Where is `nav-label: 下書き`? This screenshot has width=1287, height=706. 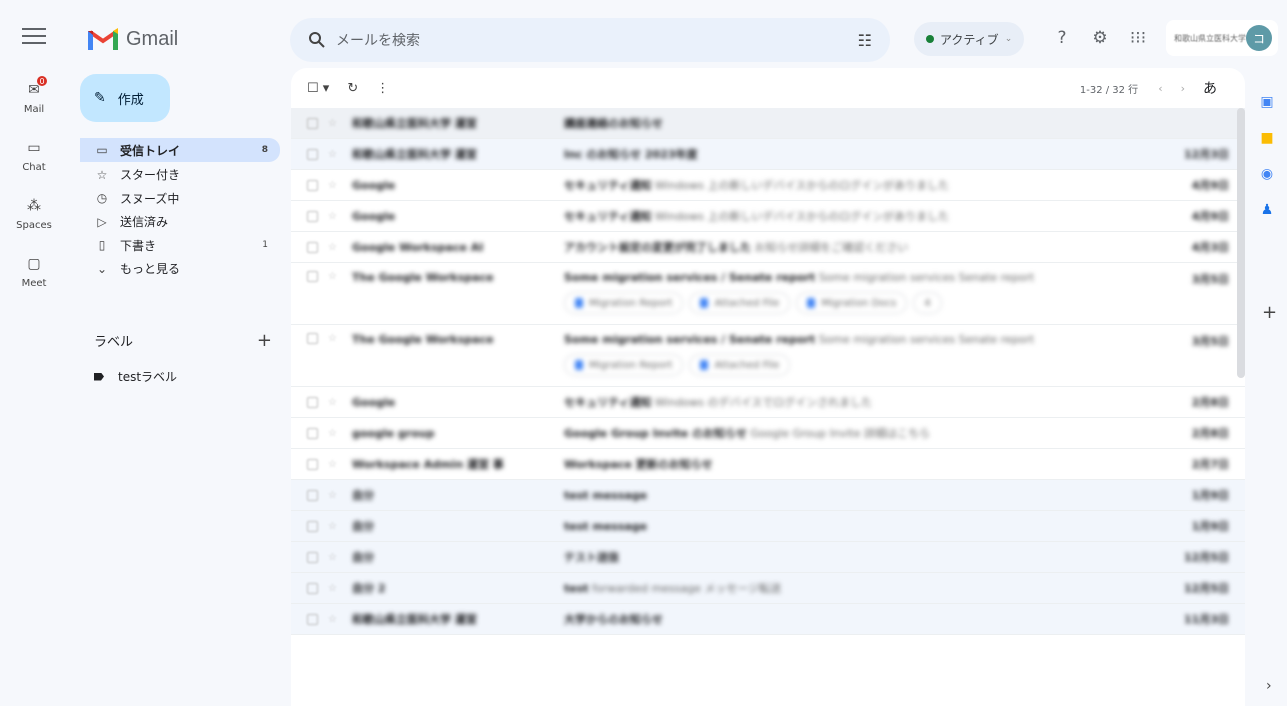
nav-label: 下書き is located at coordinates (138, 245).